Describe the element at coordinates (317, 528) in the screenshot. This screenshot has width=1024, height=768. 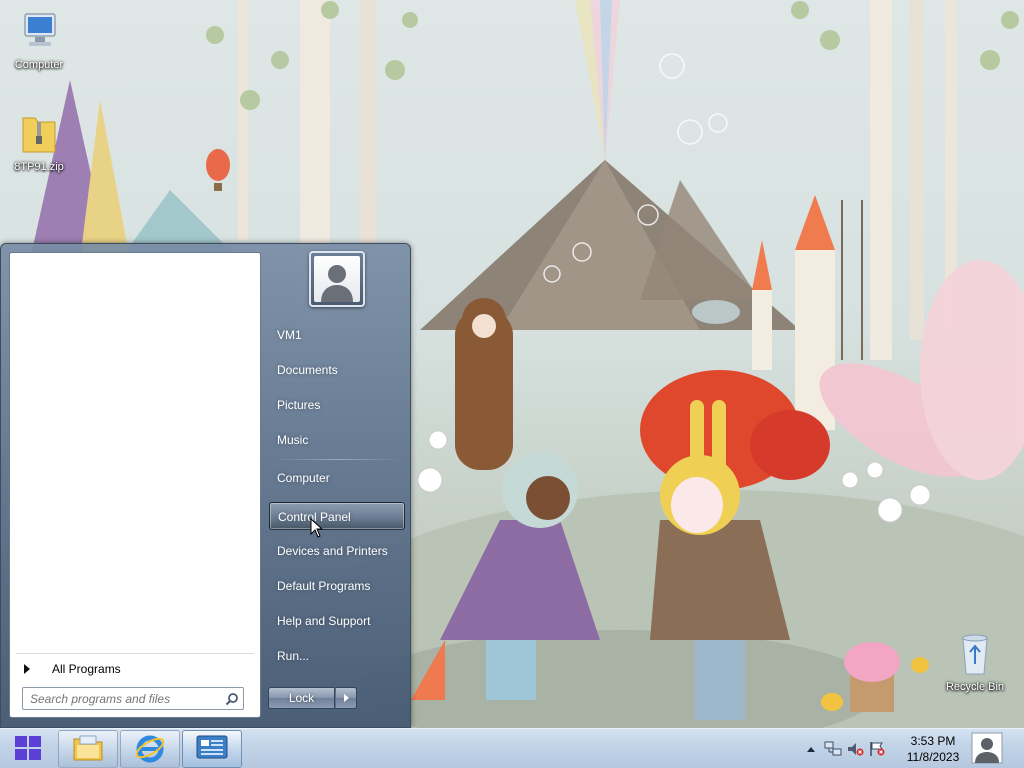
I see `mouse-cursor-icon` at that location.